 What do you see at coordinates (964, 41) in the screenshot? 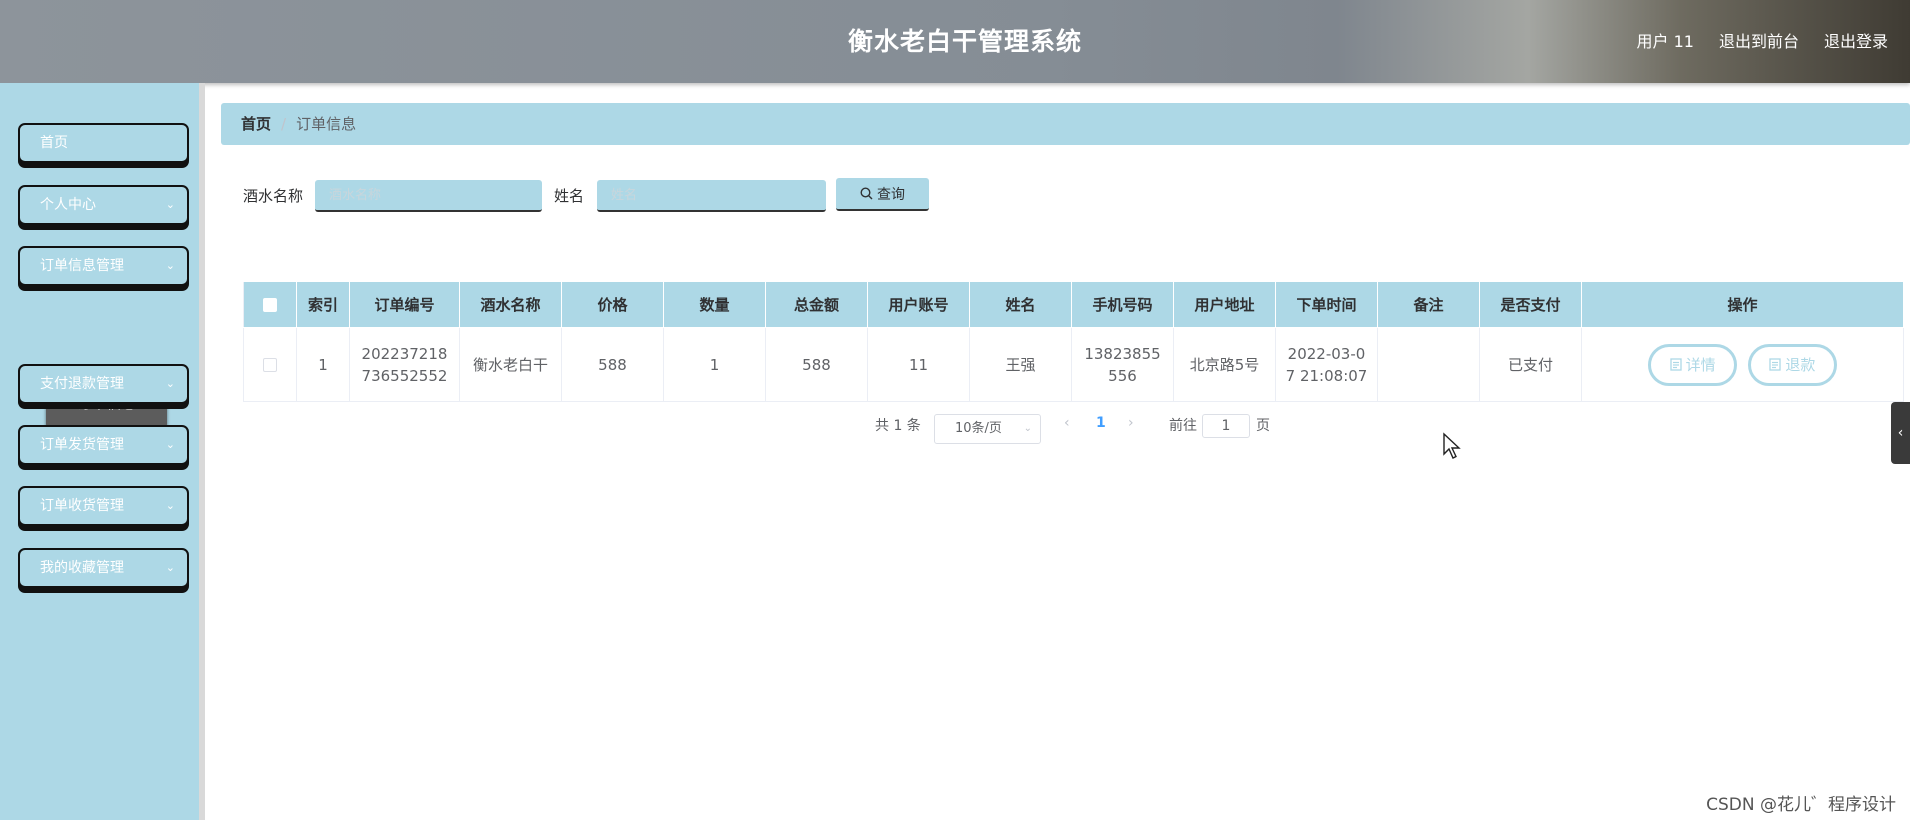
I see `system-title: 衡水老白干管理系统` at bounding box center [964, 41].